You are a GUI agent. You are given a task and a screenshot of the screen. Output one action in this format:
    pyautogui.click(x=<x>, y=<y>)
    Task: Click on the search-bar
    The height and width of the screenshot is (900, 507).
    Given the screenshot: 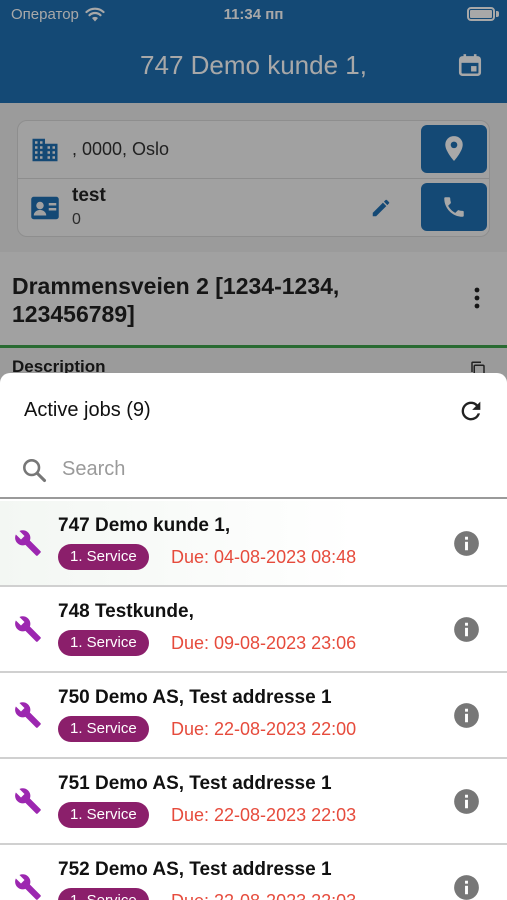 What is the action you would take?
    pyautogui.click(x=253, y=473)
    